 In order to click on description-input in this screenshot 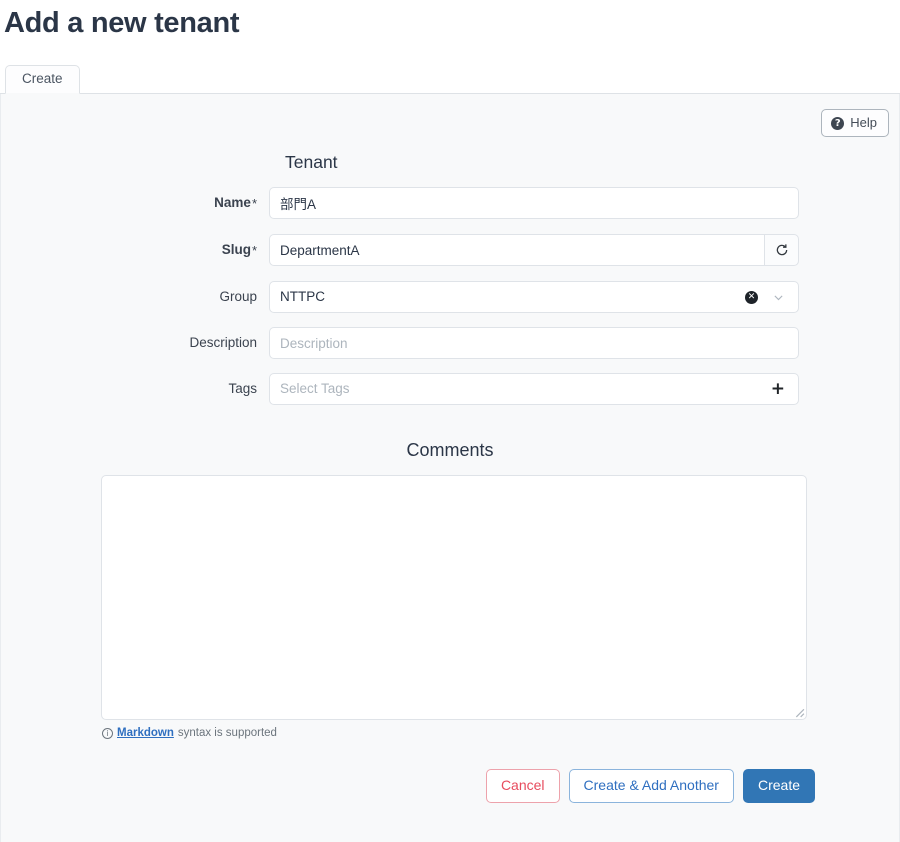, I will do `click(534, 343)`.